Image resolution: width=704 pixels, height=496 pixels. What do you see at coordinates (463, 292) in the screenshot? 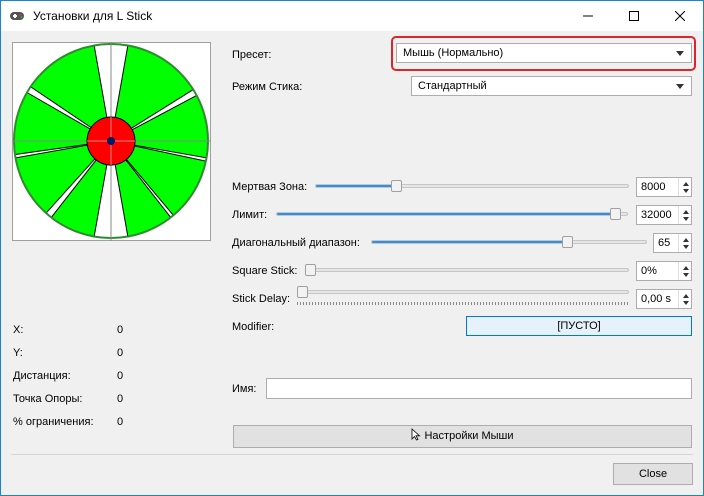
I see `stick-delay-slider-track` at bounding box center [463, 292].